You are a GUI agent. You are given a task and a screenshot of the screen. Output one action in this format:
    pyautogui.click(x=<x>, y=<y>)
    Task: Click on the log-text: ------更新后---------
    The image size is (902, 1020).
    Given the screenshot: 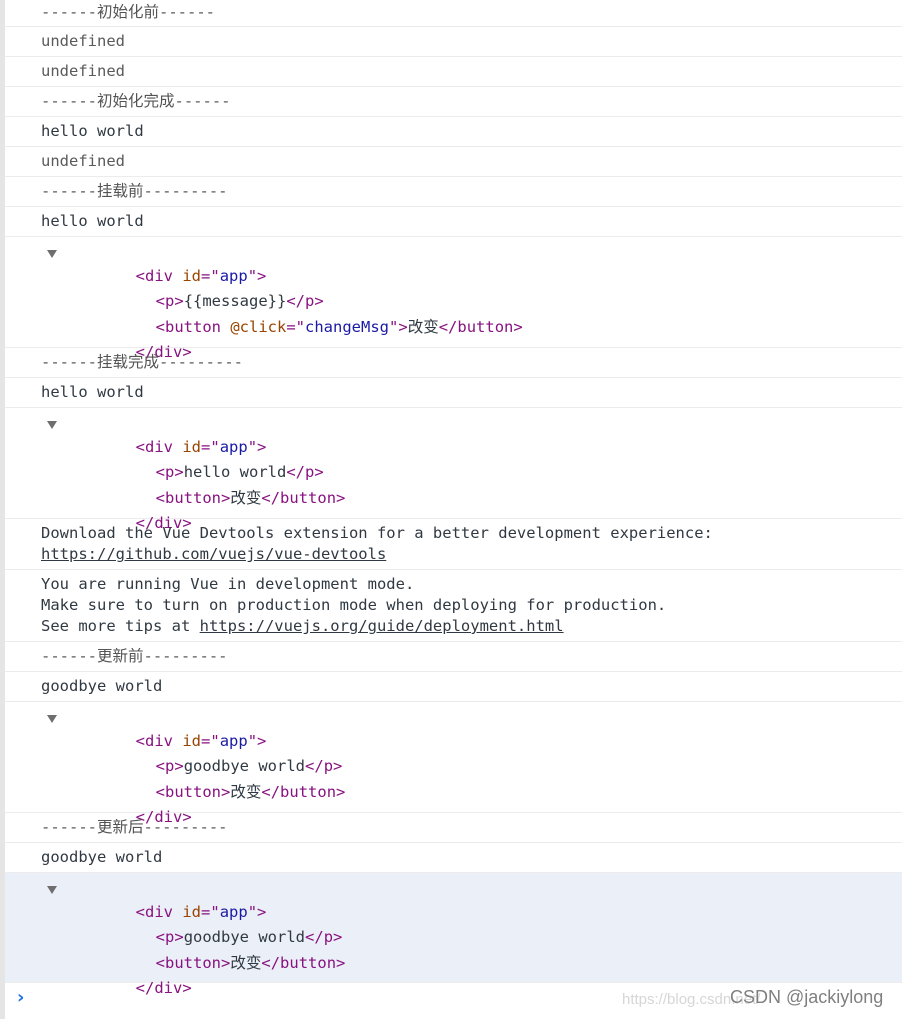 What is the action you would take?
    pyautogui.click(x=134, y=827)
    